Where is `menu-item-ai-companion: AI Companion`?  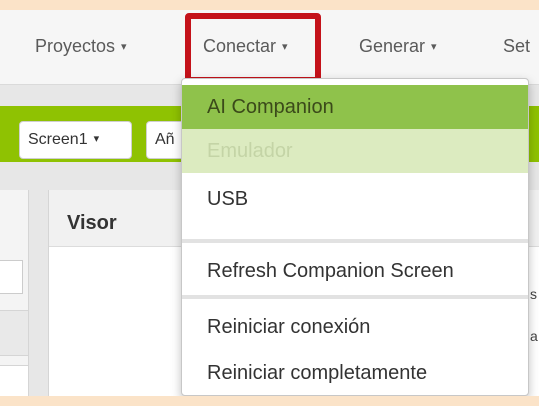
menu-item-ai-companion: AI Companion is located at coordinates (355, 107).